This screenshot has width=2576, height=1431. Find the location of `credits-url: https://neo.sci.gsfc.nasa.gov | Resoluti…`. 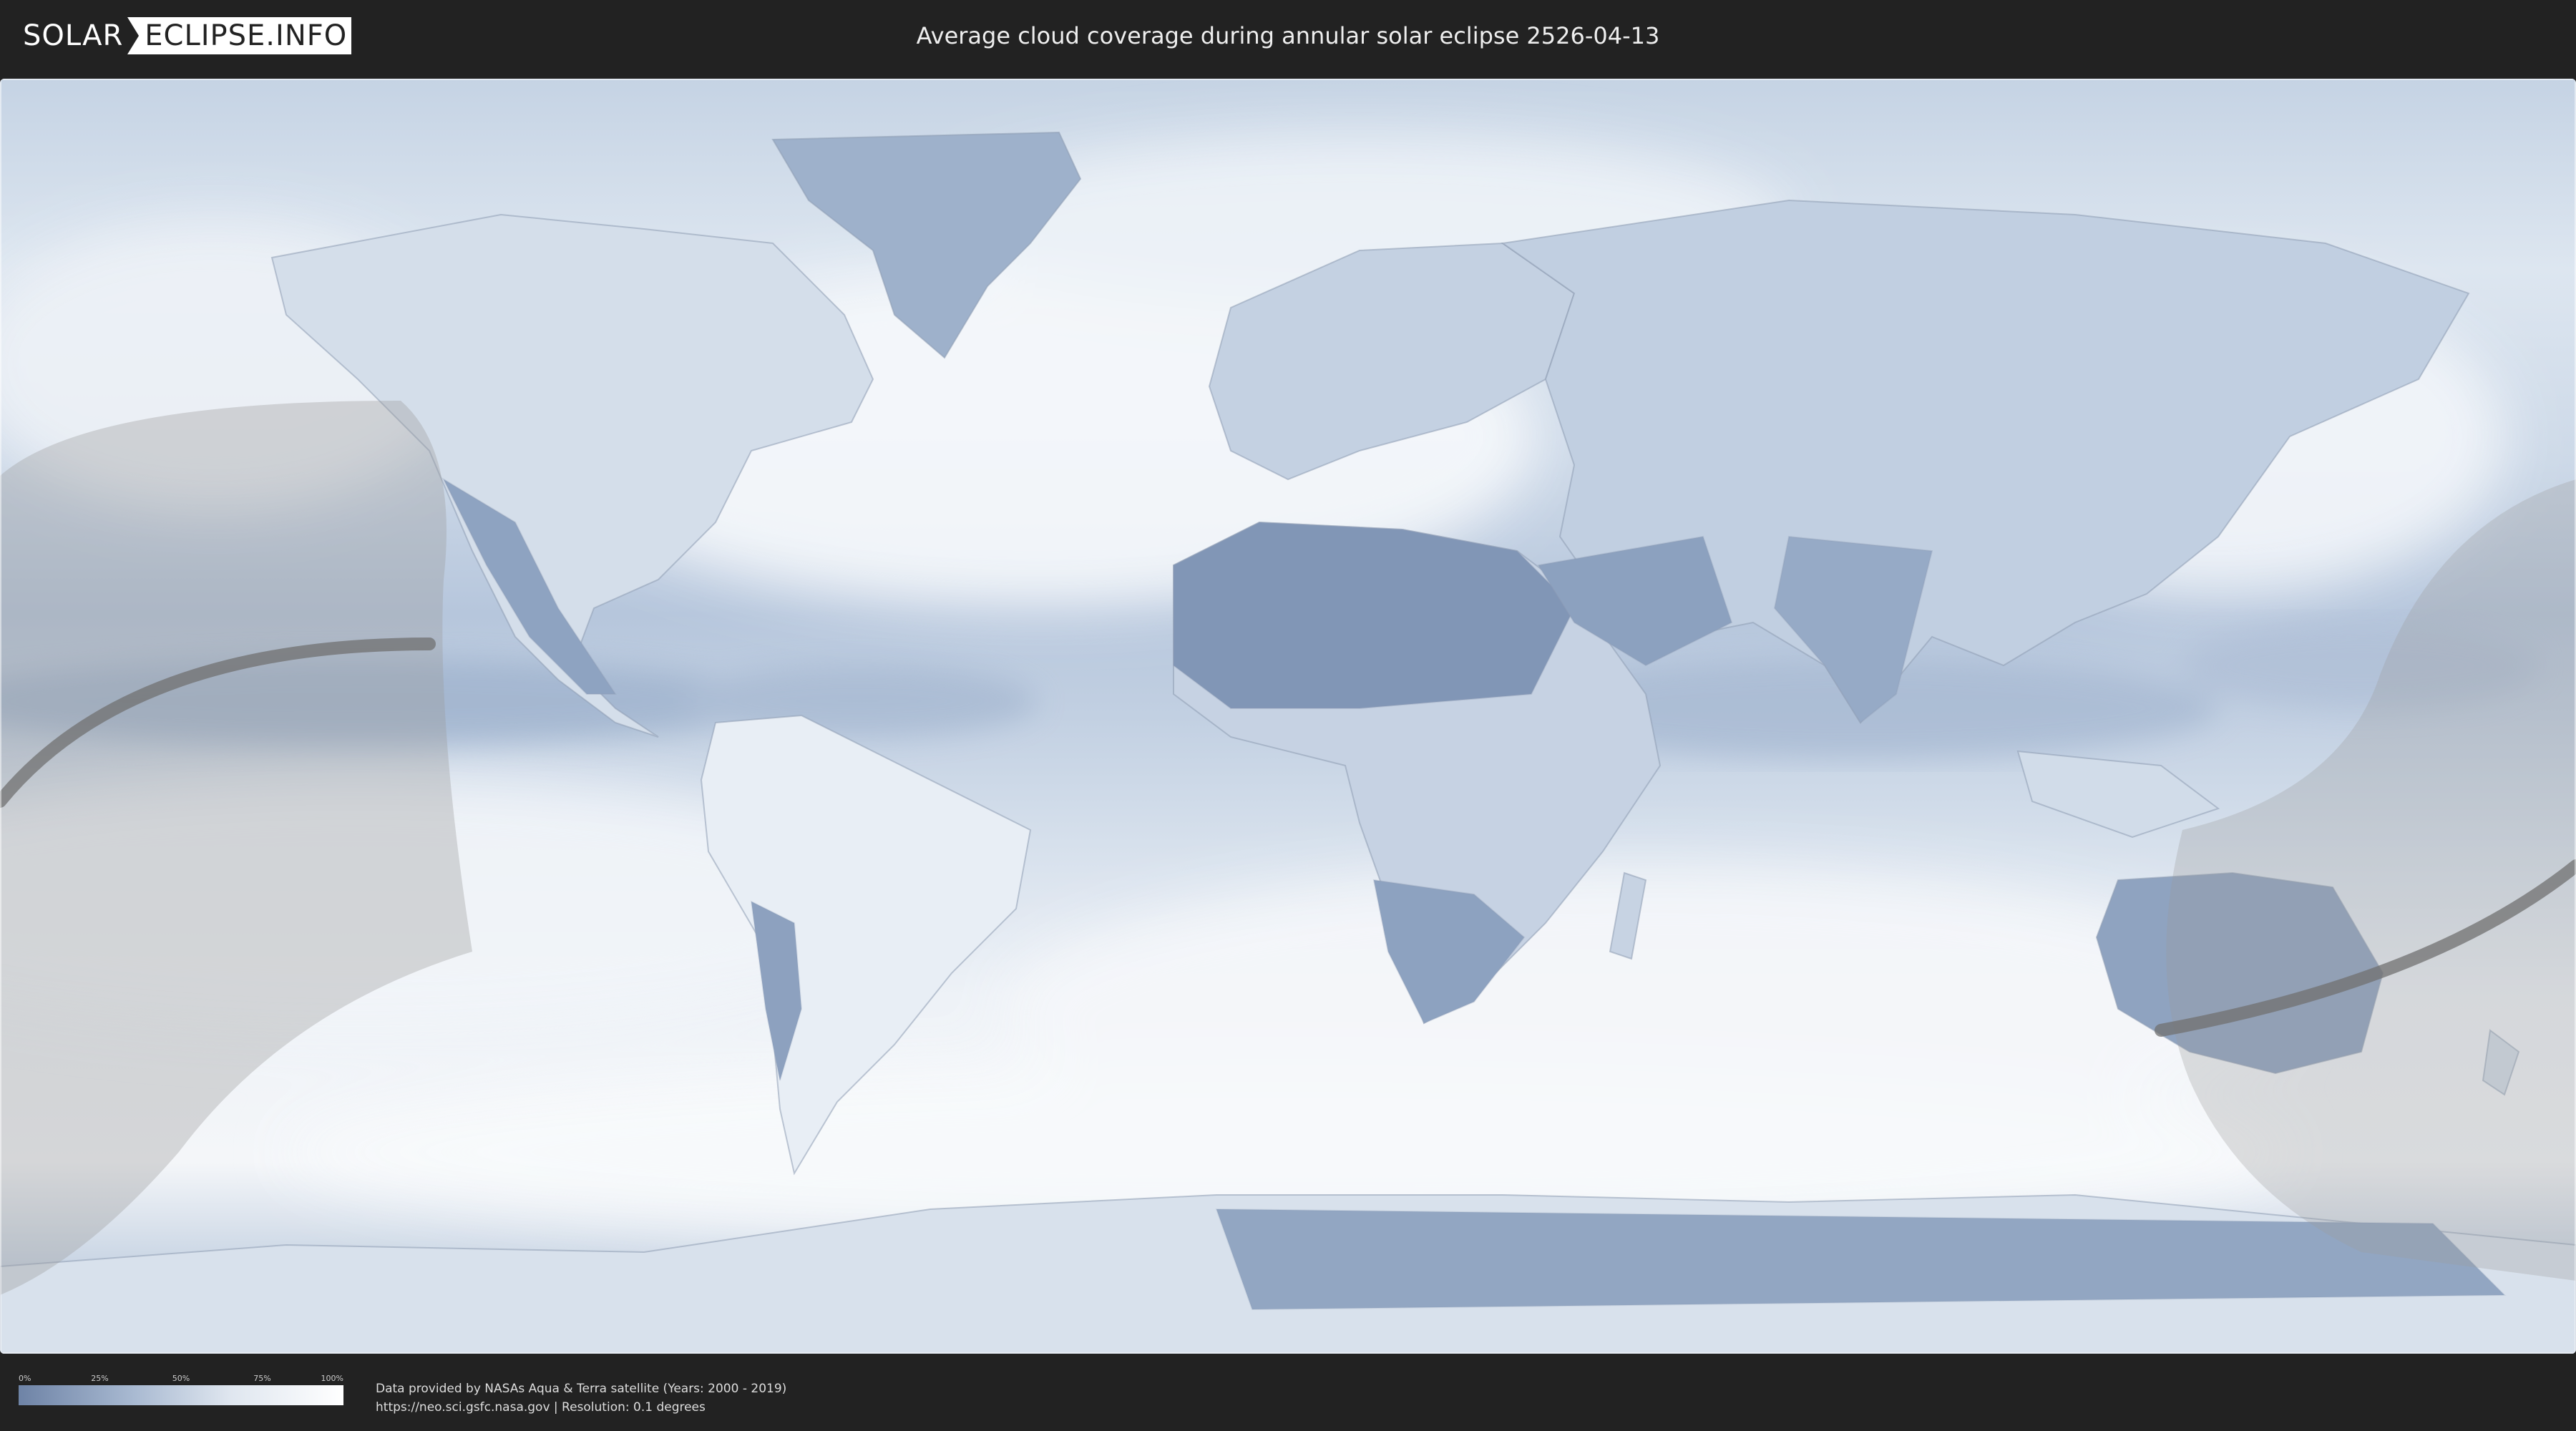

credits-url: https://neo.sci.gsfc.nasa.gov | Resoluti… is located at coordinates (581, 1407).